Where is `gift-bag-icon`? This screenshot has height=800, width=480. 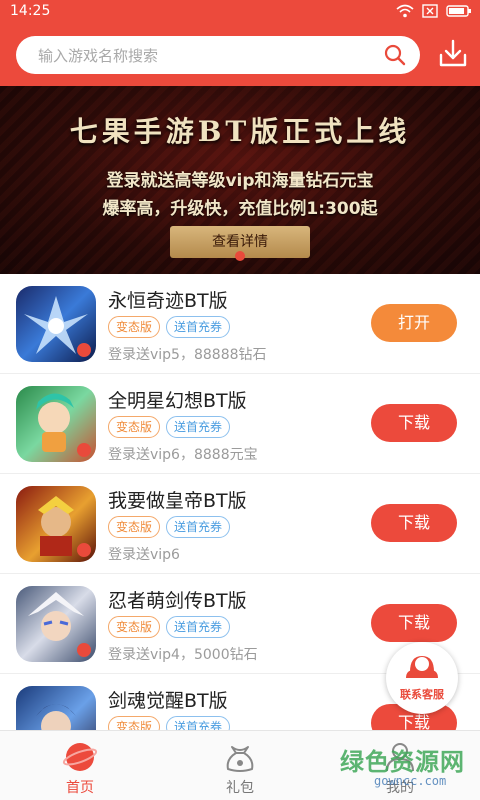 gift-bag-icon is located at coordinates (240, 759).